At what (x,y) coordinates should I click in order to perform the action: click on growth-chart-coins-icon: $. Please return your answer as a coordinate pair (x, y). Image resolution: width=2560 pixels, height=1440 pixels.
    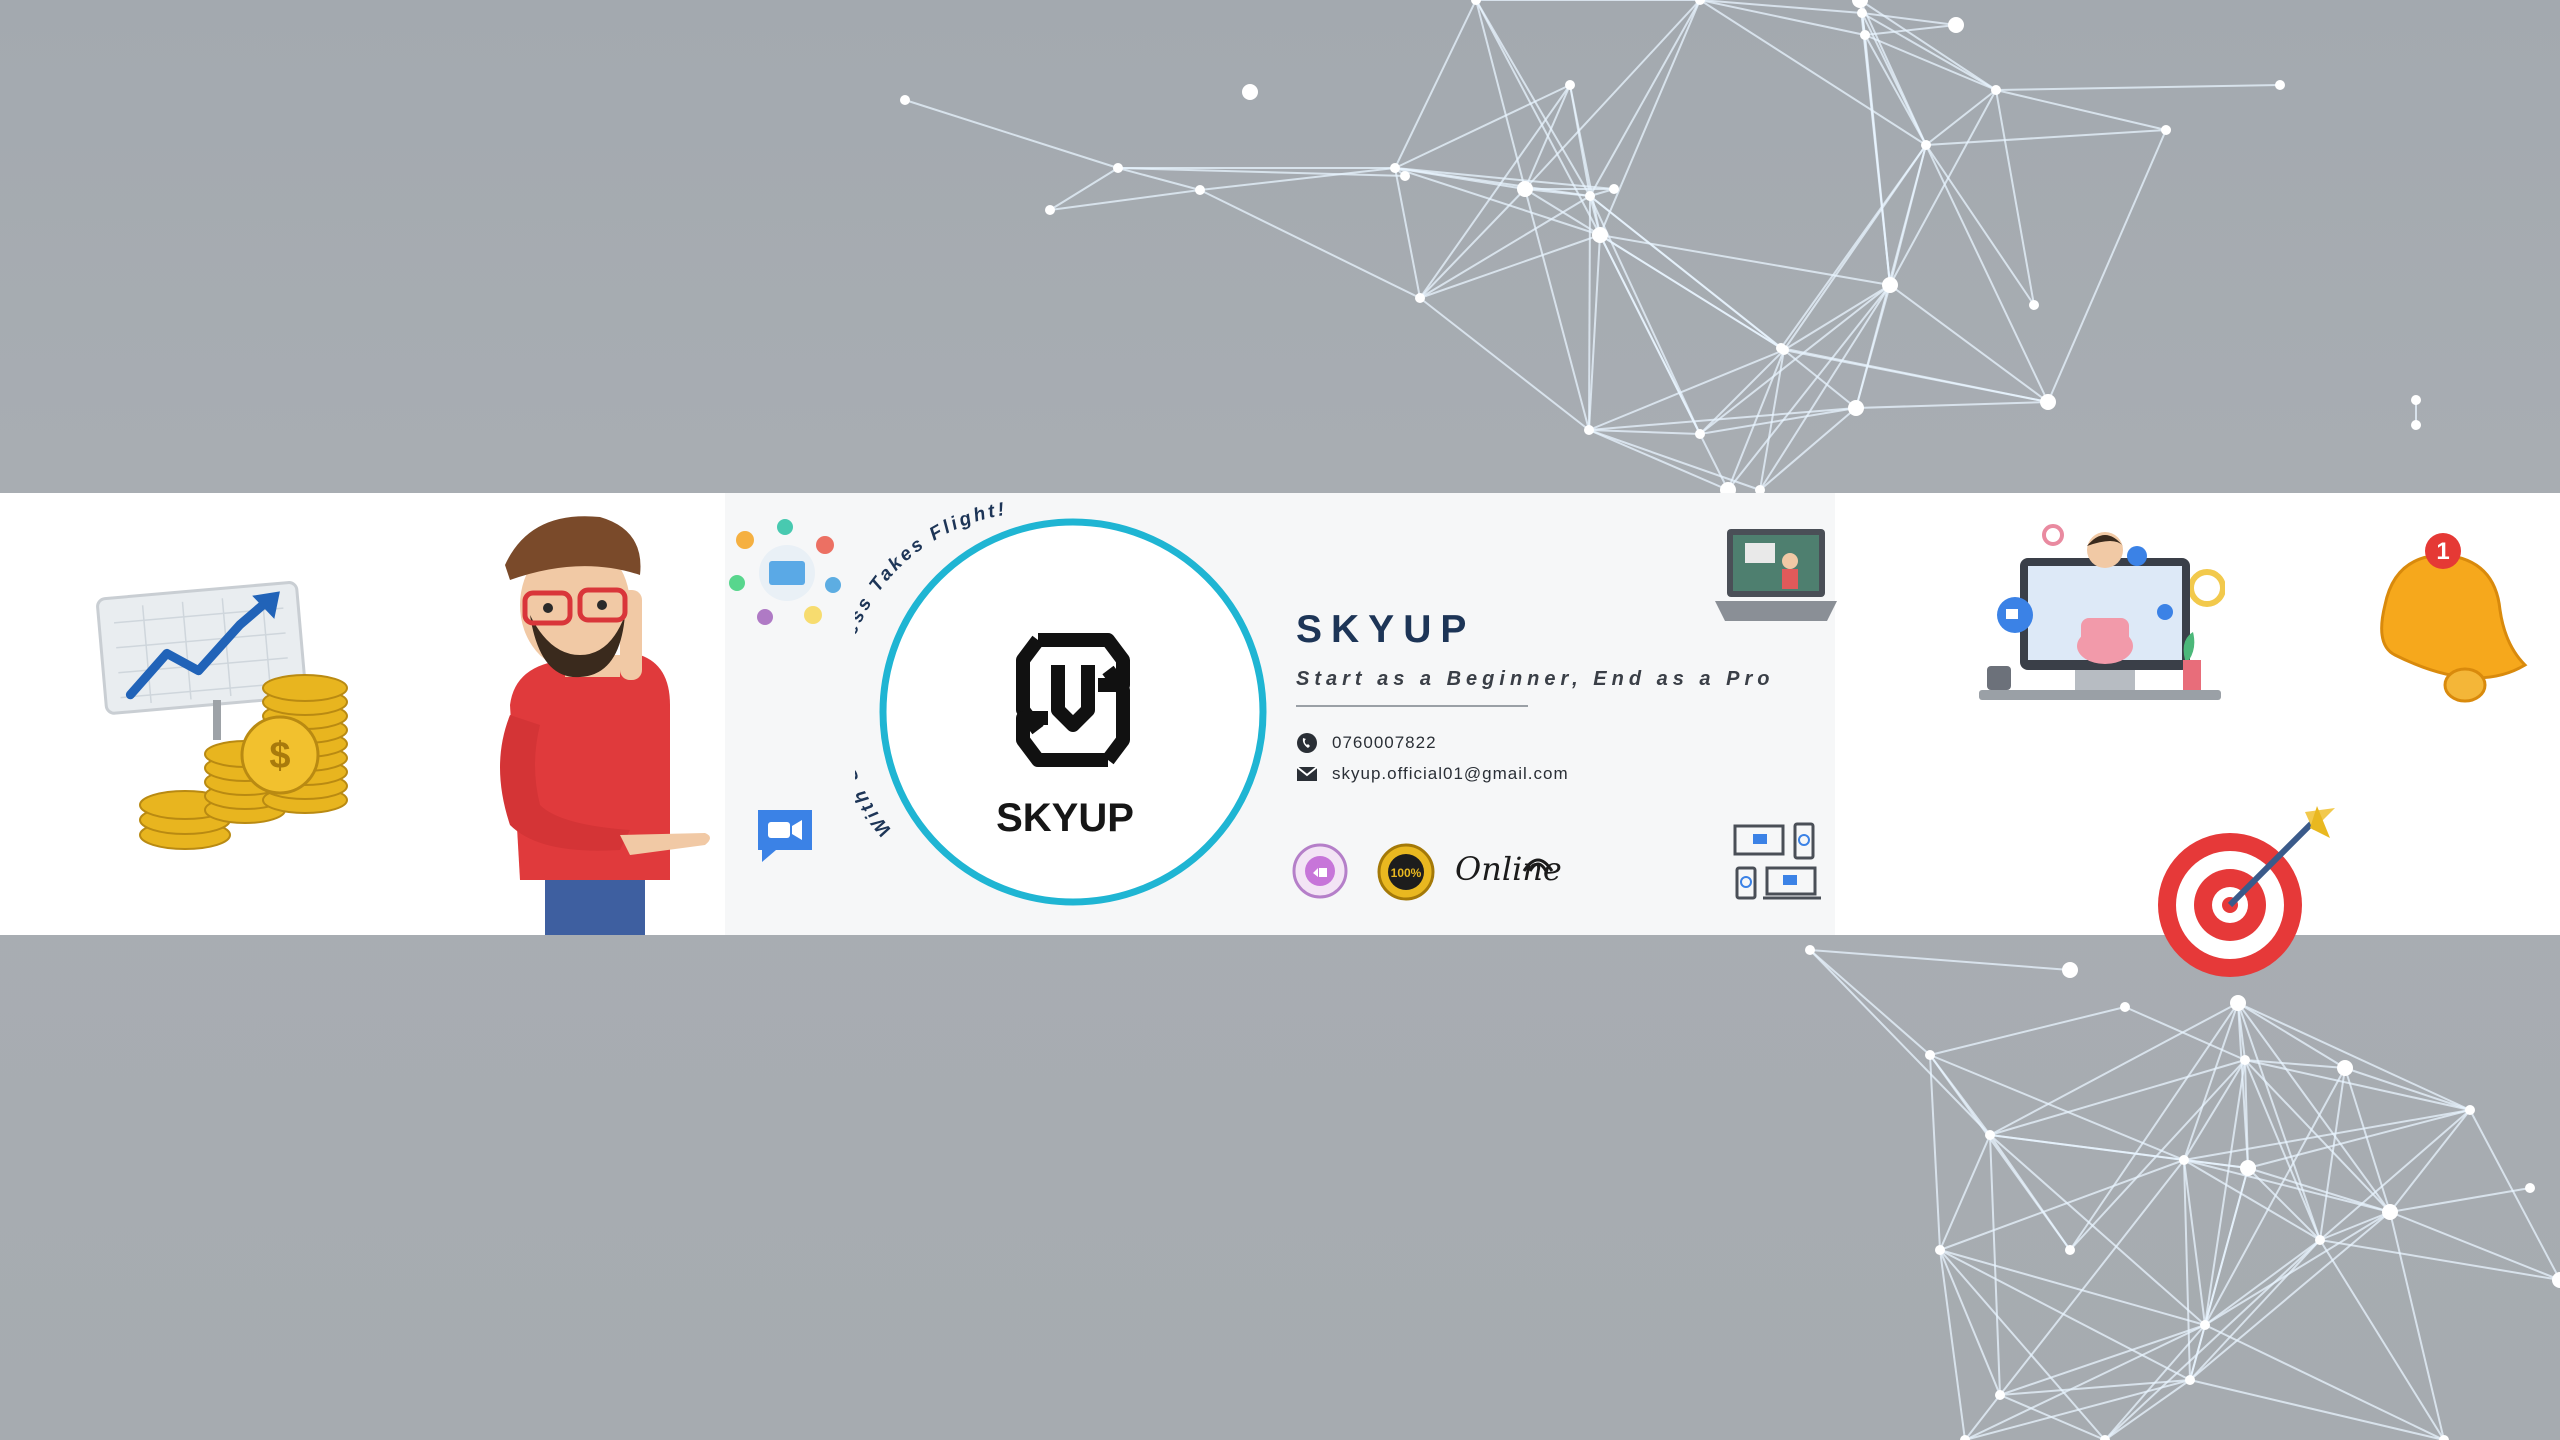
    Looking at the image, I should click on (222, 715).